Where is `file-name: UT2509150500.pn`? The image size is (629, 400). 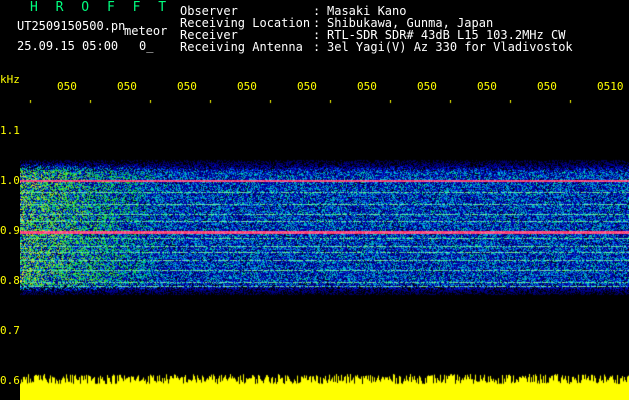 file-name: UT2509150500.pn is located at coordinates (71, 26).